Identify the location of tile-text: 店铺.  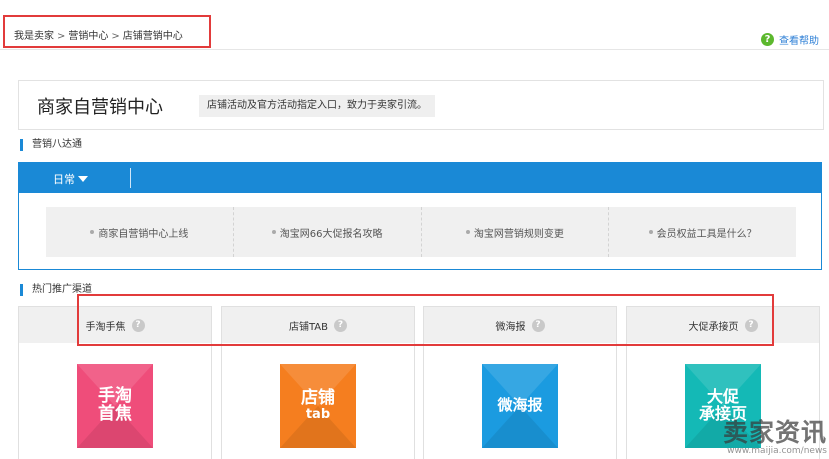
(318, 398).